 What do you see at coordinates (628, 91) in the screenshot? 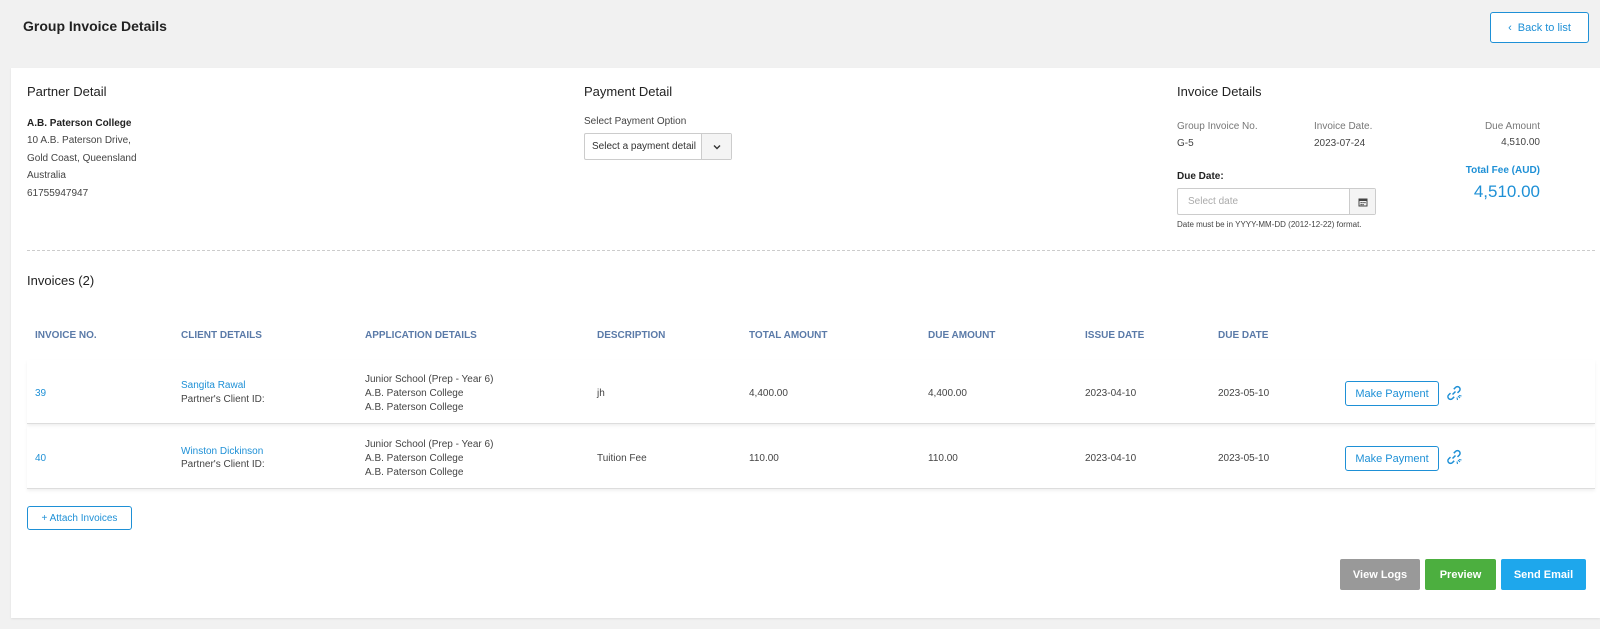
I see `payment-detail-title: Payment Detail` at bounding box center [628, 91].